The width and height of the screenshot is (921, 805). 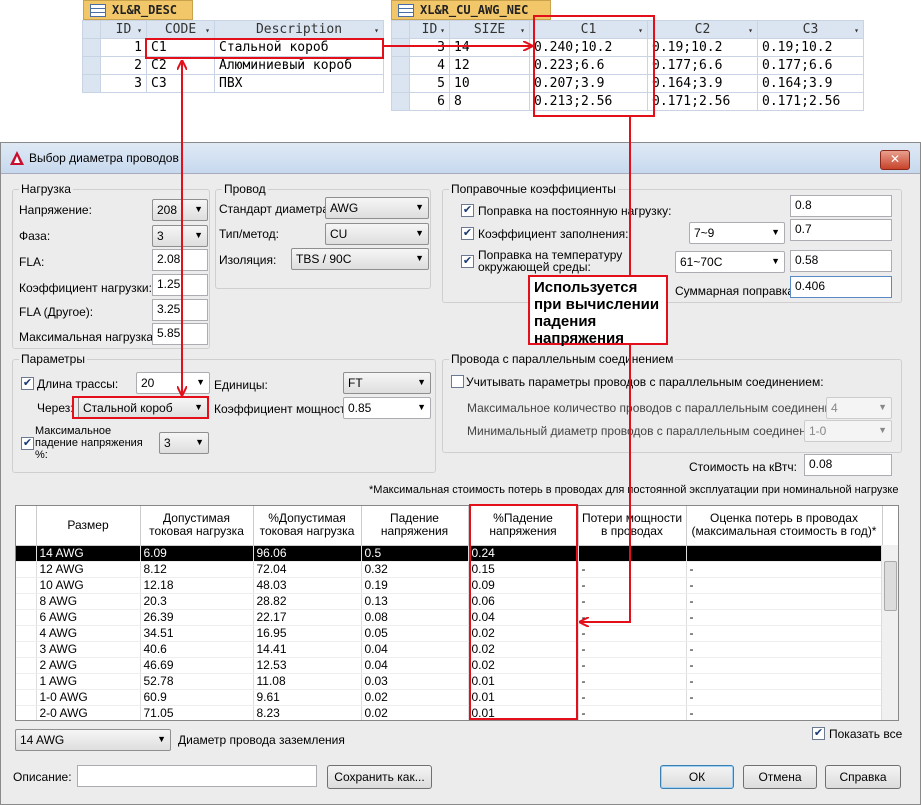 What do you see at coordinates (606, 369) in the screenshot?
I see `arrow-c1-to-vdrop` at bounding box center [606, 369].